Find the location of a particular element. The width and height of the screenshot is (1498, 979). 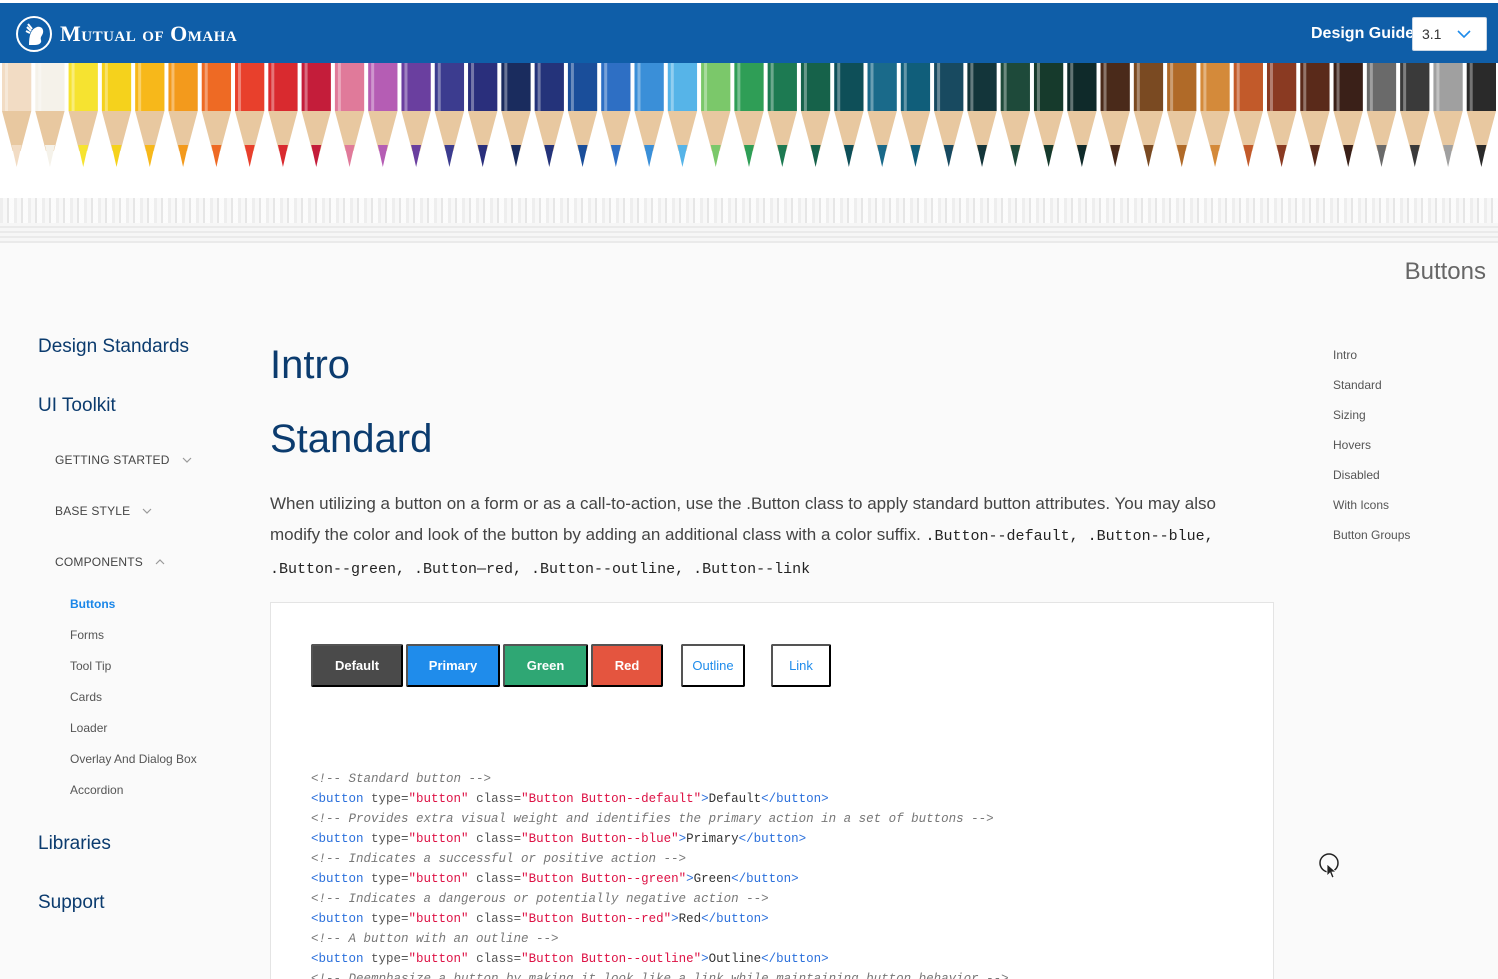

nav-libraries: Libraries is located at coordinates (74, 844).